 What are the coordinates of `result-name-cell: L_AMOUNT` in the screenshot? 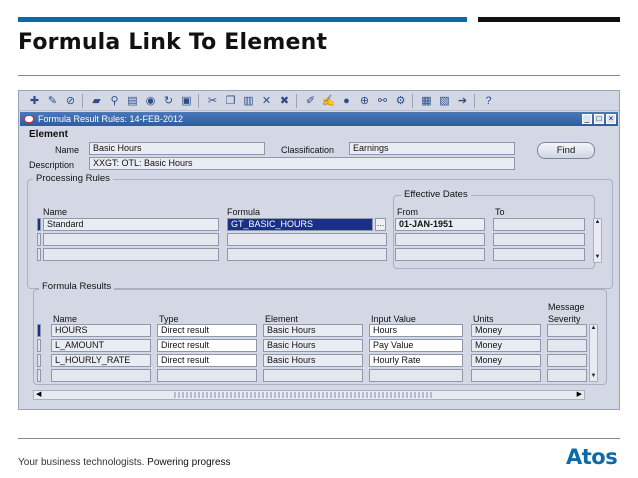 It's located at (101, 345).